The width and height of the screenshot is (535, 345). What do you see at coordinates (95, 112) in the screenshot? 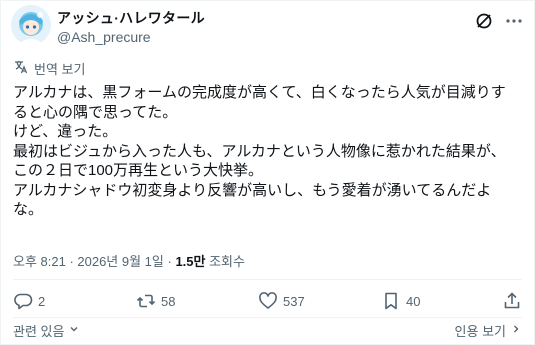
I see `post-line: ると心の隅で思ってた。` at bounding box center [95, 112].